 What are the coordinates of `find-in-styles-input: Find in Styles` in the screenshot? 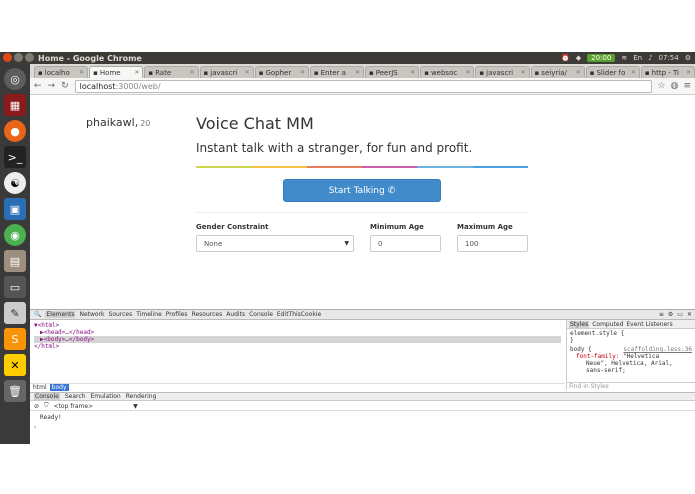 It's located at (631, 386).